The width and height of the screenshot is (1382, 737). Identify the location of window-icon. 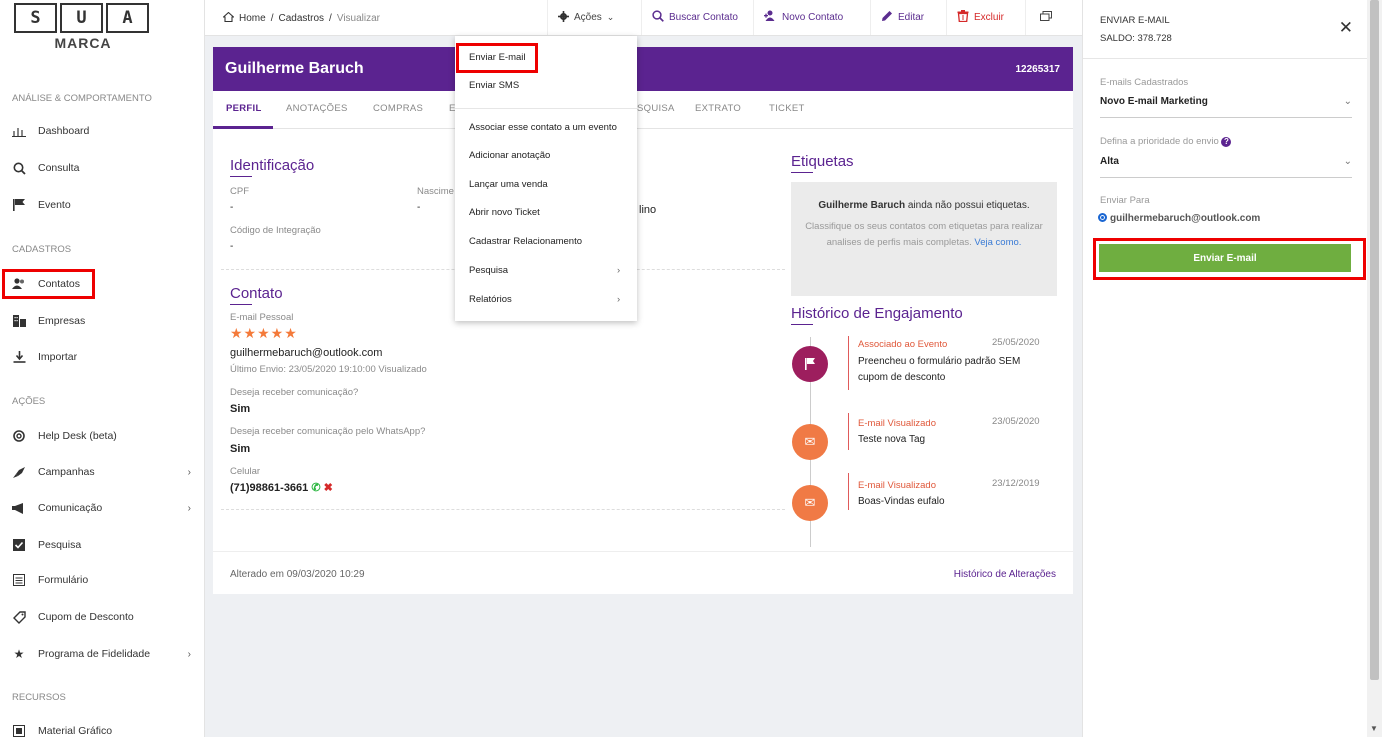
(1045, 17).